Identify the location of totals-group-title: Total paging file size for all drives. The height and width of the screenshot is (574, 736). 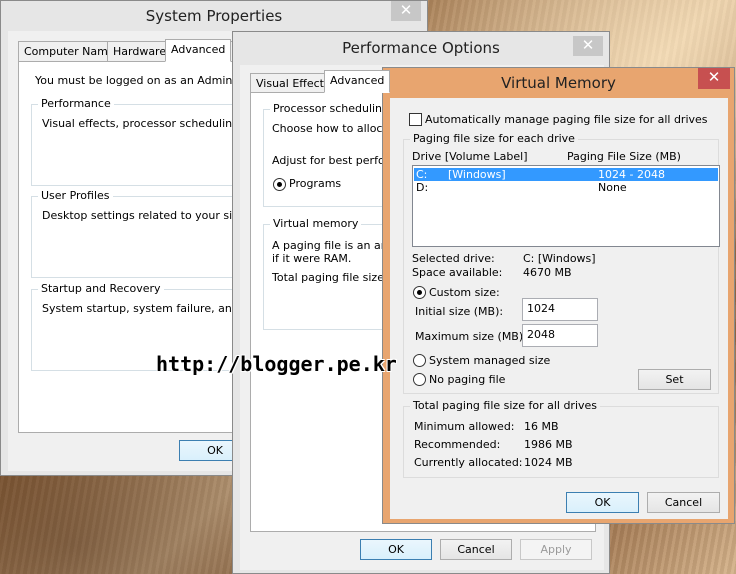
(505, 405).